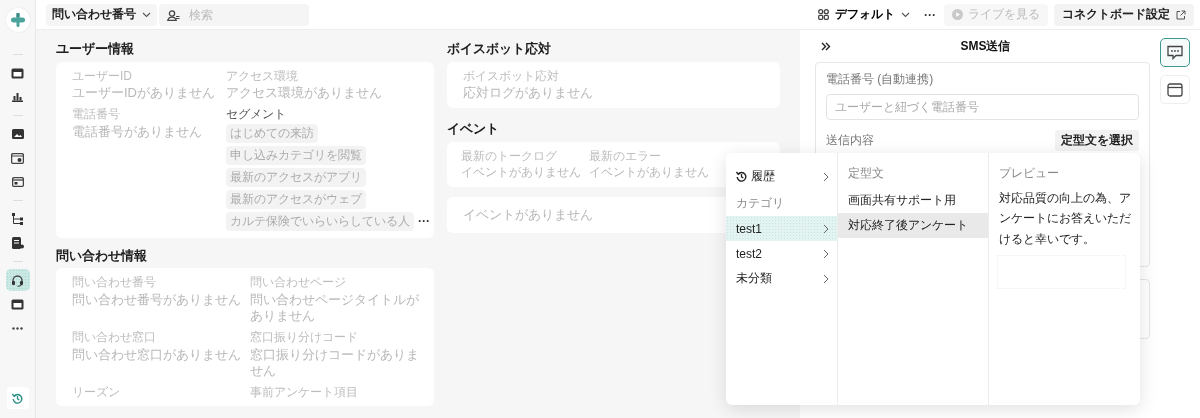  What do you see at coordinates (424, 221) in the screenshot?
I see `more-tags: ···` at bounding box center [424, 221].